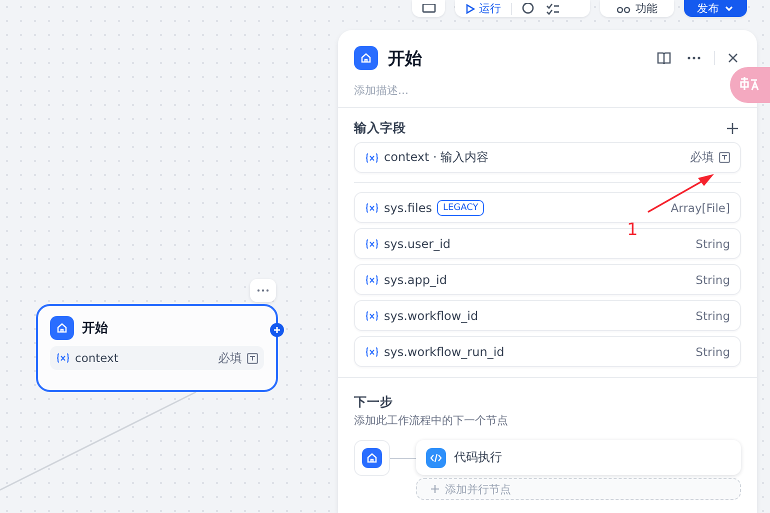 The height and width of the screenshot is (513, 770). What do you see at coordinates (405, 59) in the screenshot?
I see `panel-title: 开始` at bounding box center [405, 59].